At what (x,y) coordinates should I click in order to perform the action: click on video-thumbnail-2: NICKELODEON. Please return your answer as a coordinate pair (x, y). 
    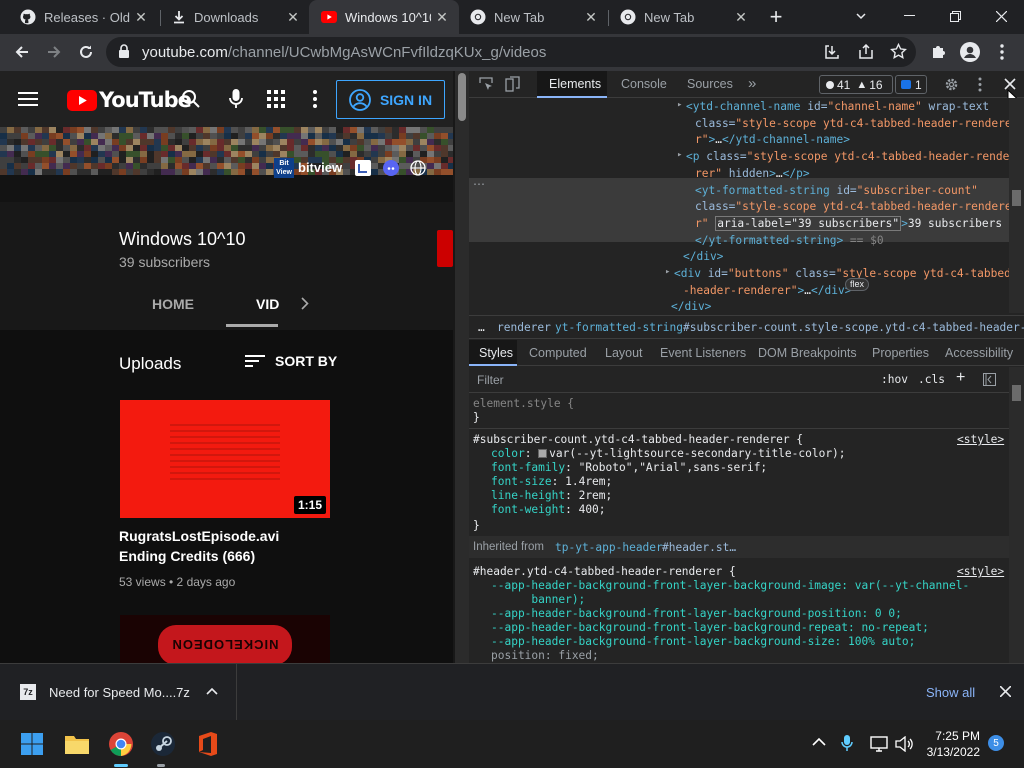
    Looking at the image, I should click on (225, 639).